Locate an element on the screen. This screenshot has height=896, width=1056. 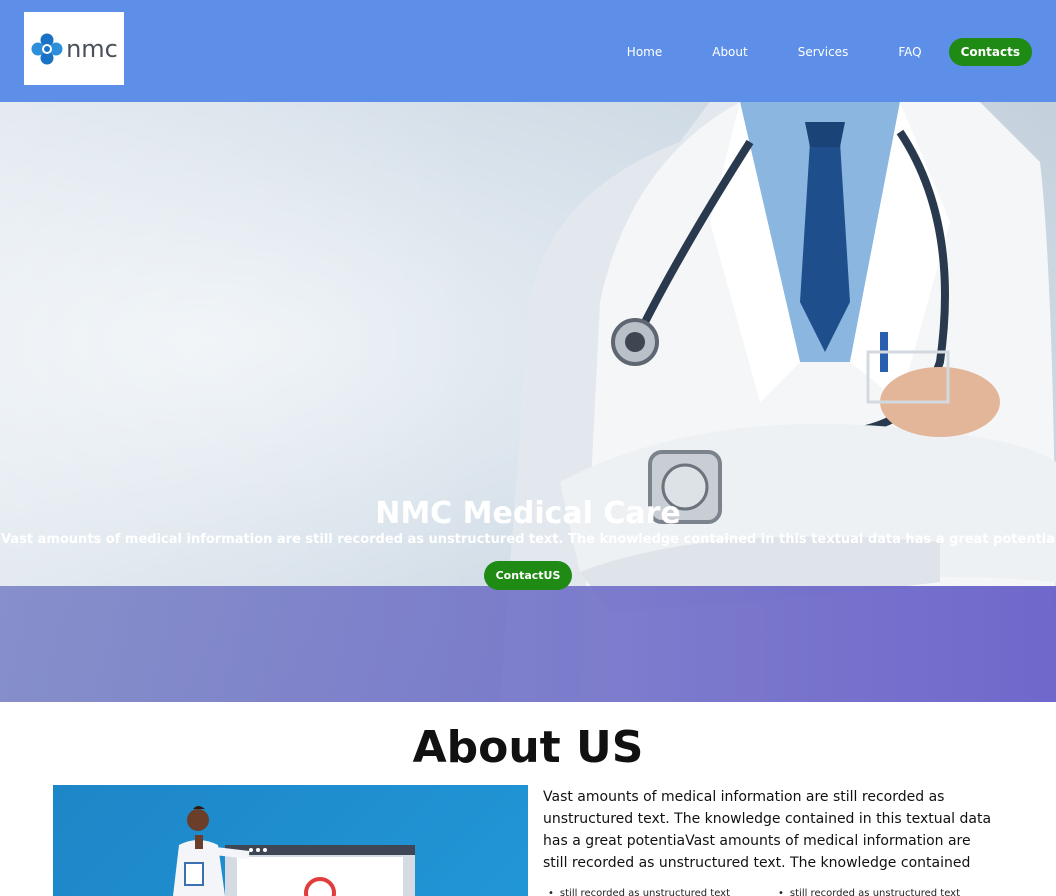
about-heading: About US is located at coordinates (528, 747).